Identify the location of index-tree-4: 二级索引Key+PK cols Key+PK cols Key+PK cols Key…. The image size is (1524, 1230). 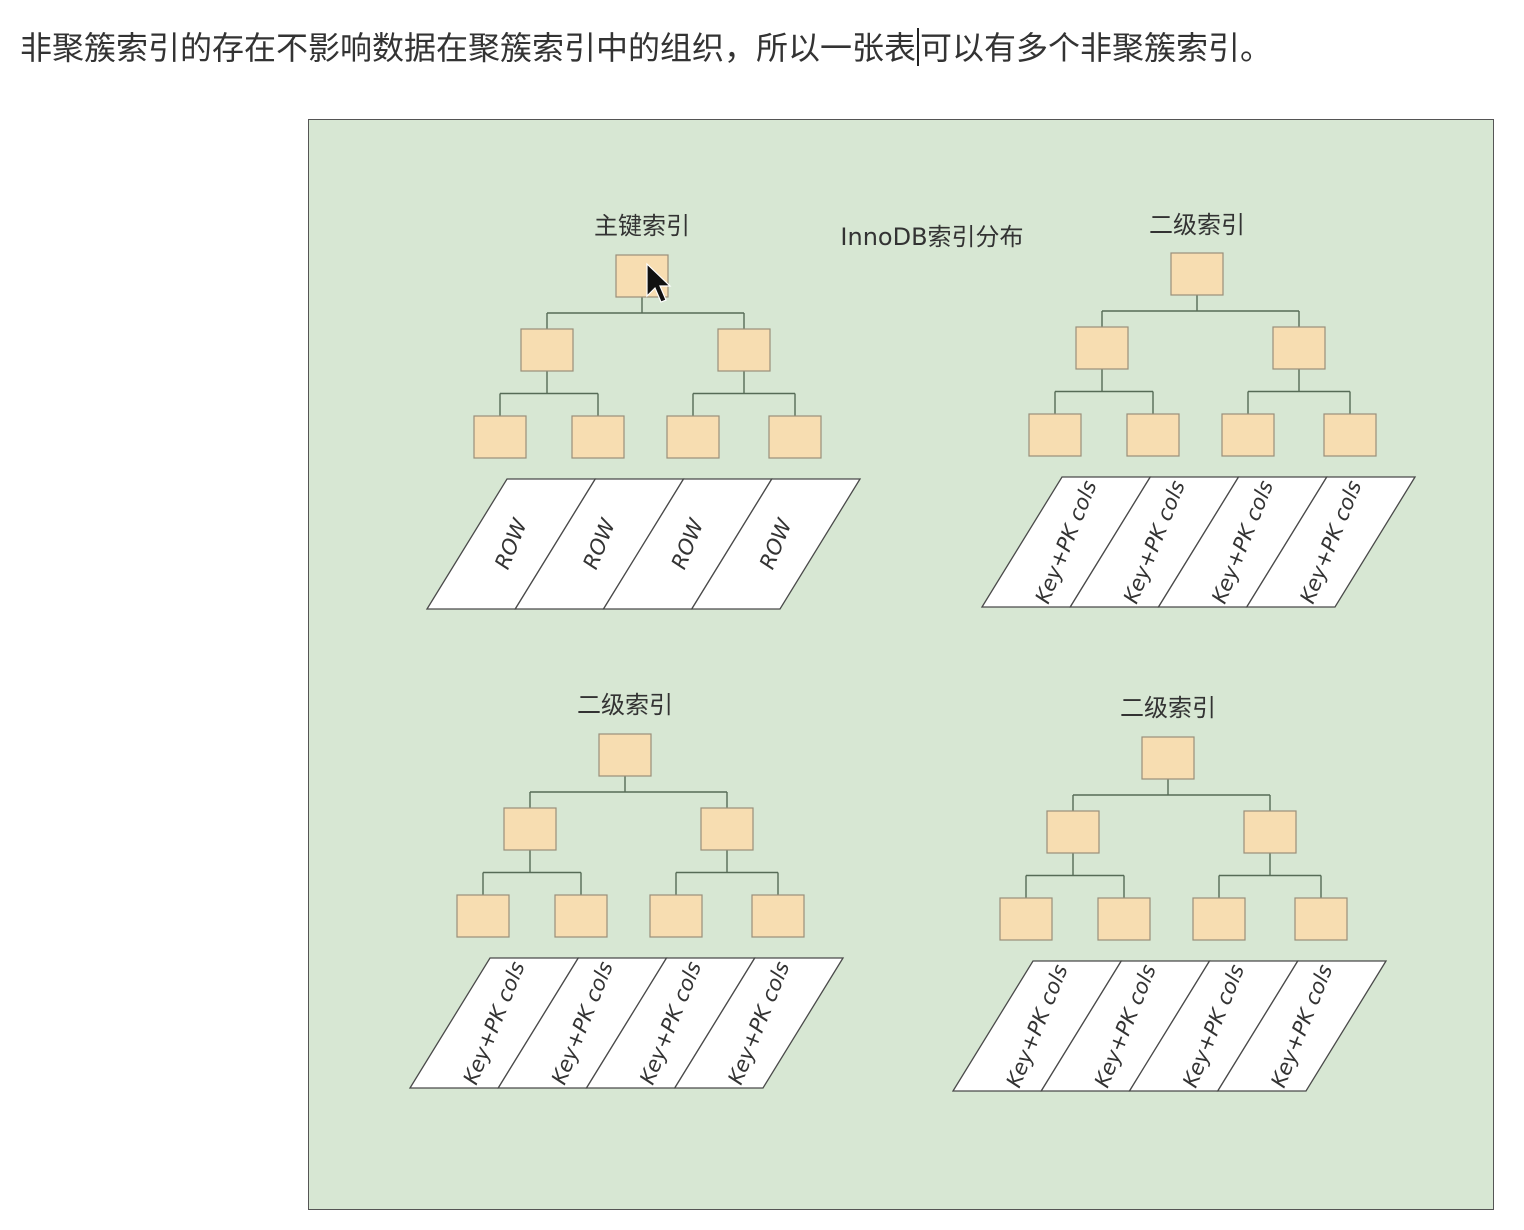
(1169, 893).